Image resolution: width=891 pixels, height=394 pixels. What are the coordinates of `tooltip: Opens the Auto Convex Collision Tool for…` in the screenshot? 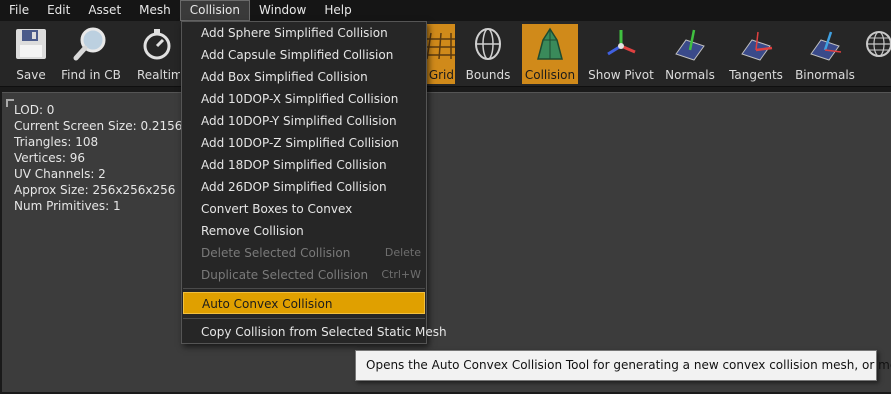 It's located at (623, 365).